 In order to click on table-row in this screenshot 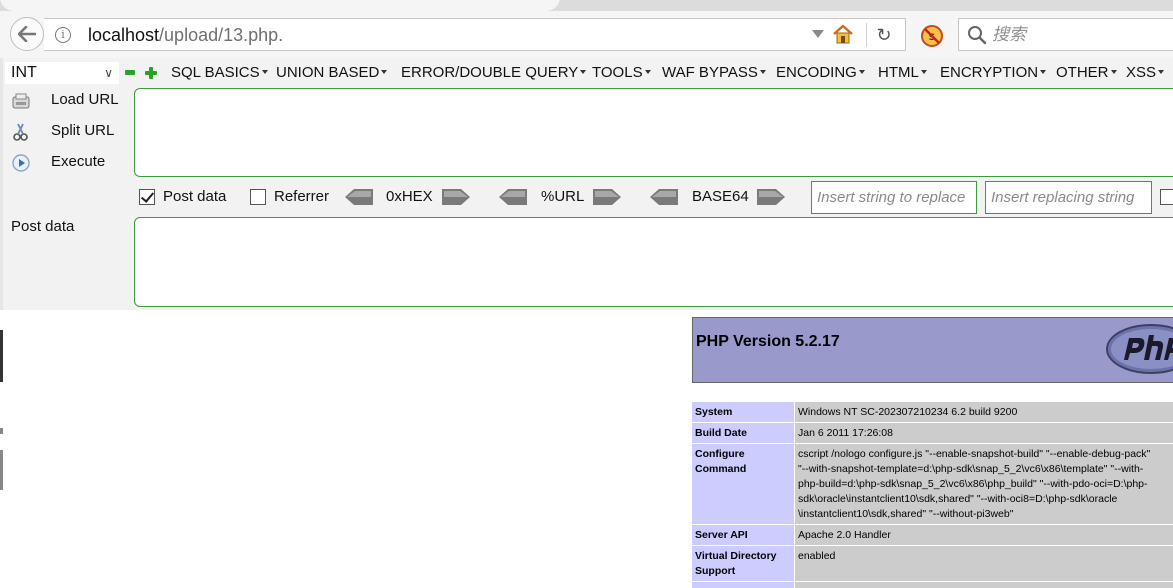, I will do `click(932, 585)`.